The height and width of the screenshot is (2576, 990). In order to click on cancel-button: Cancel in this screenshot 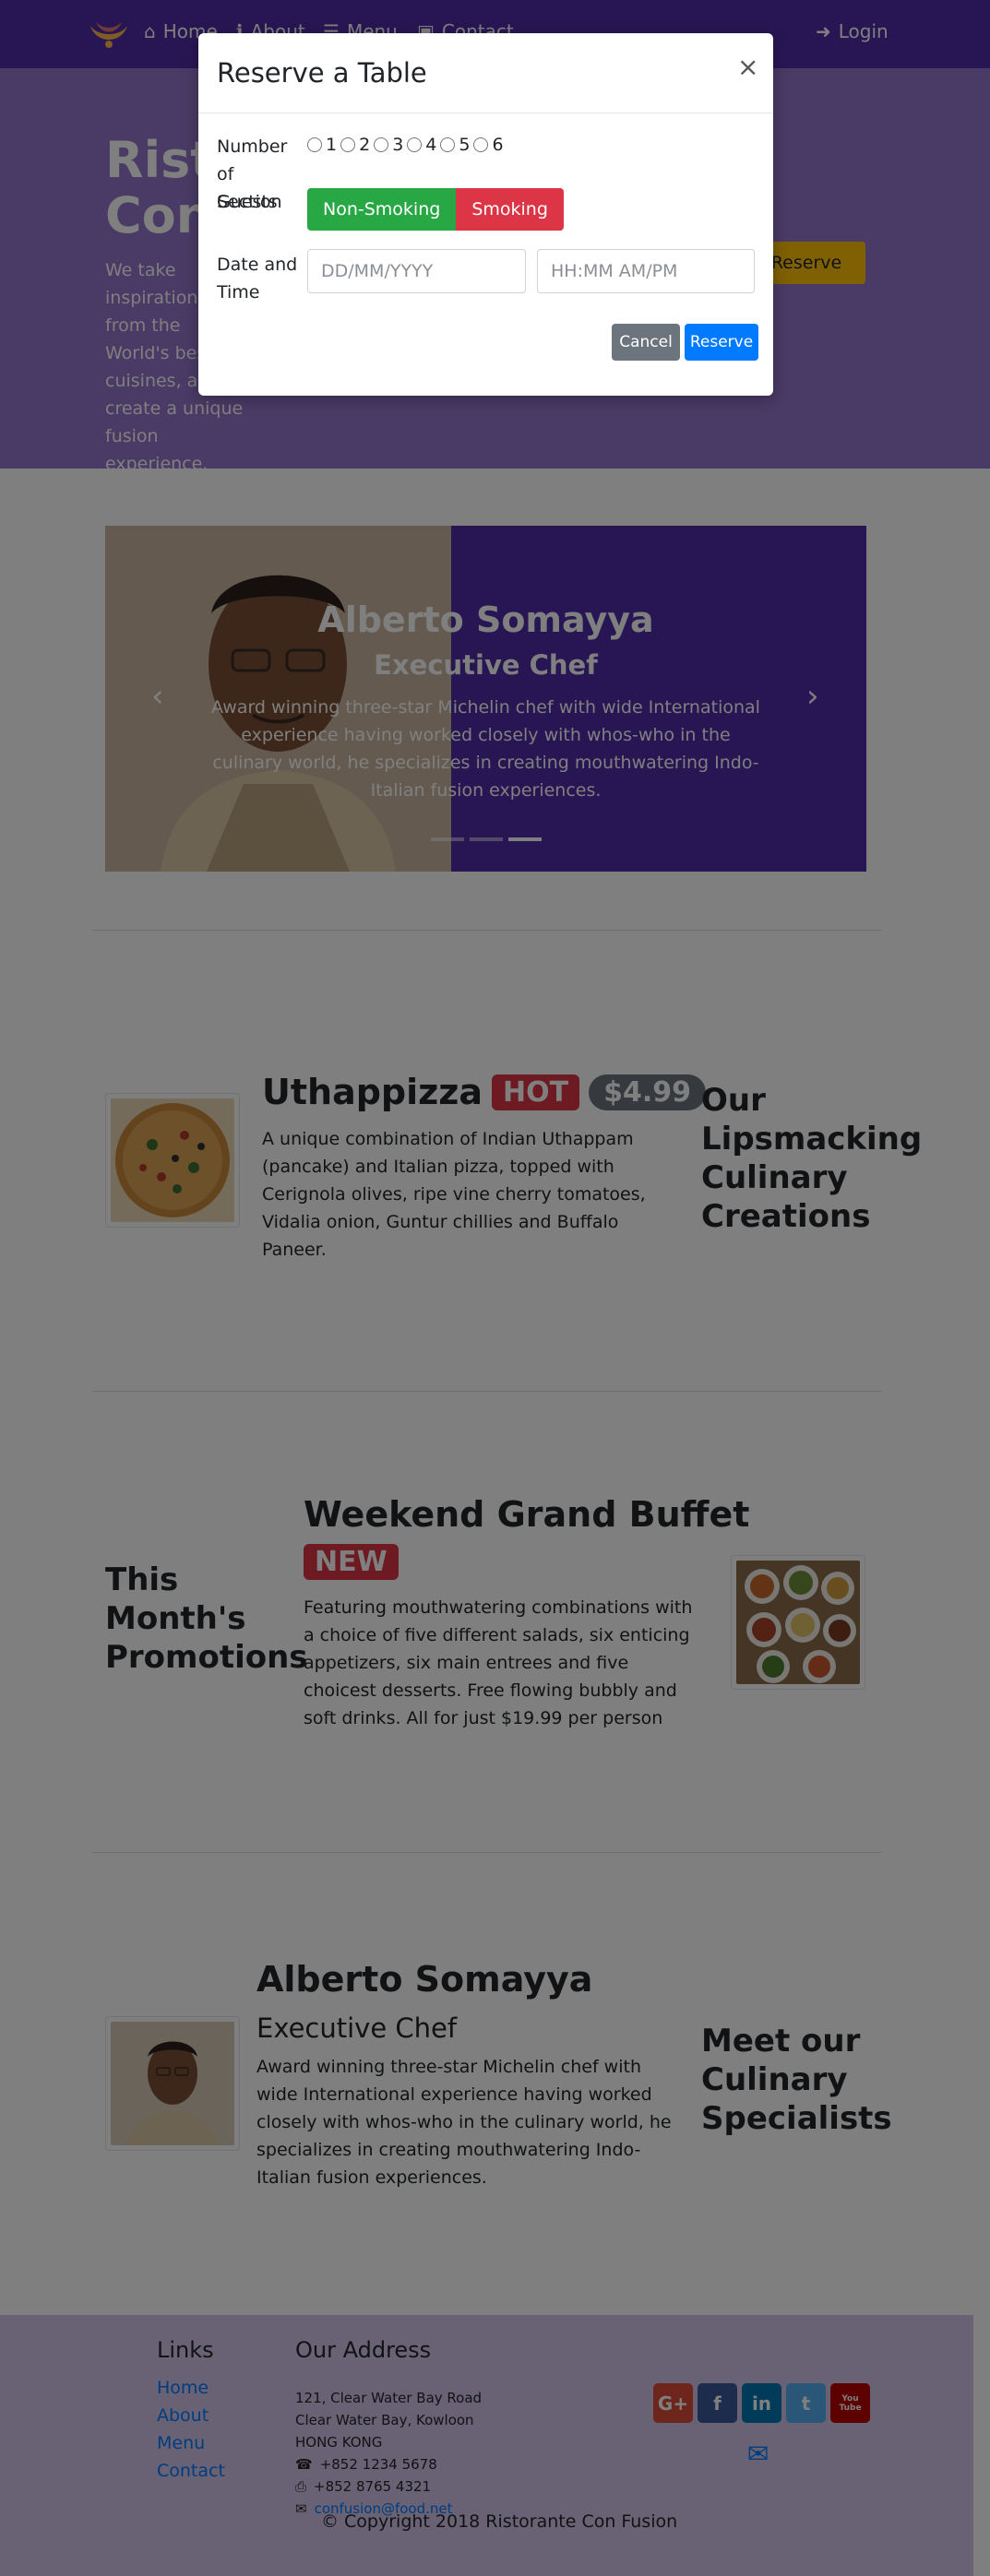, I will do `click(646, 342)`.